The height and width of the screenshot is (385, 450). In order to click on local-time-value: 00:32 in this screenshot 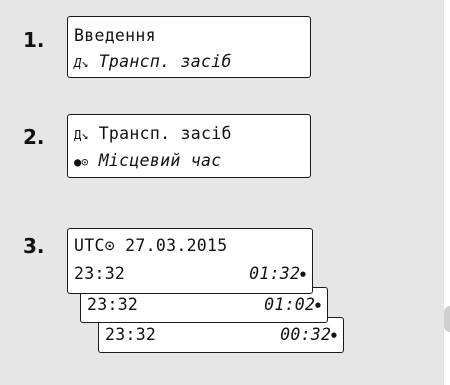, I will do `click(306, 334)`.